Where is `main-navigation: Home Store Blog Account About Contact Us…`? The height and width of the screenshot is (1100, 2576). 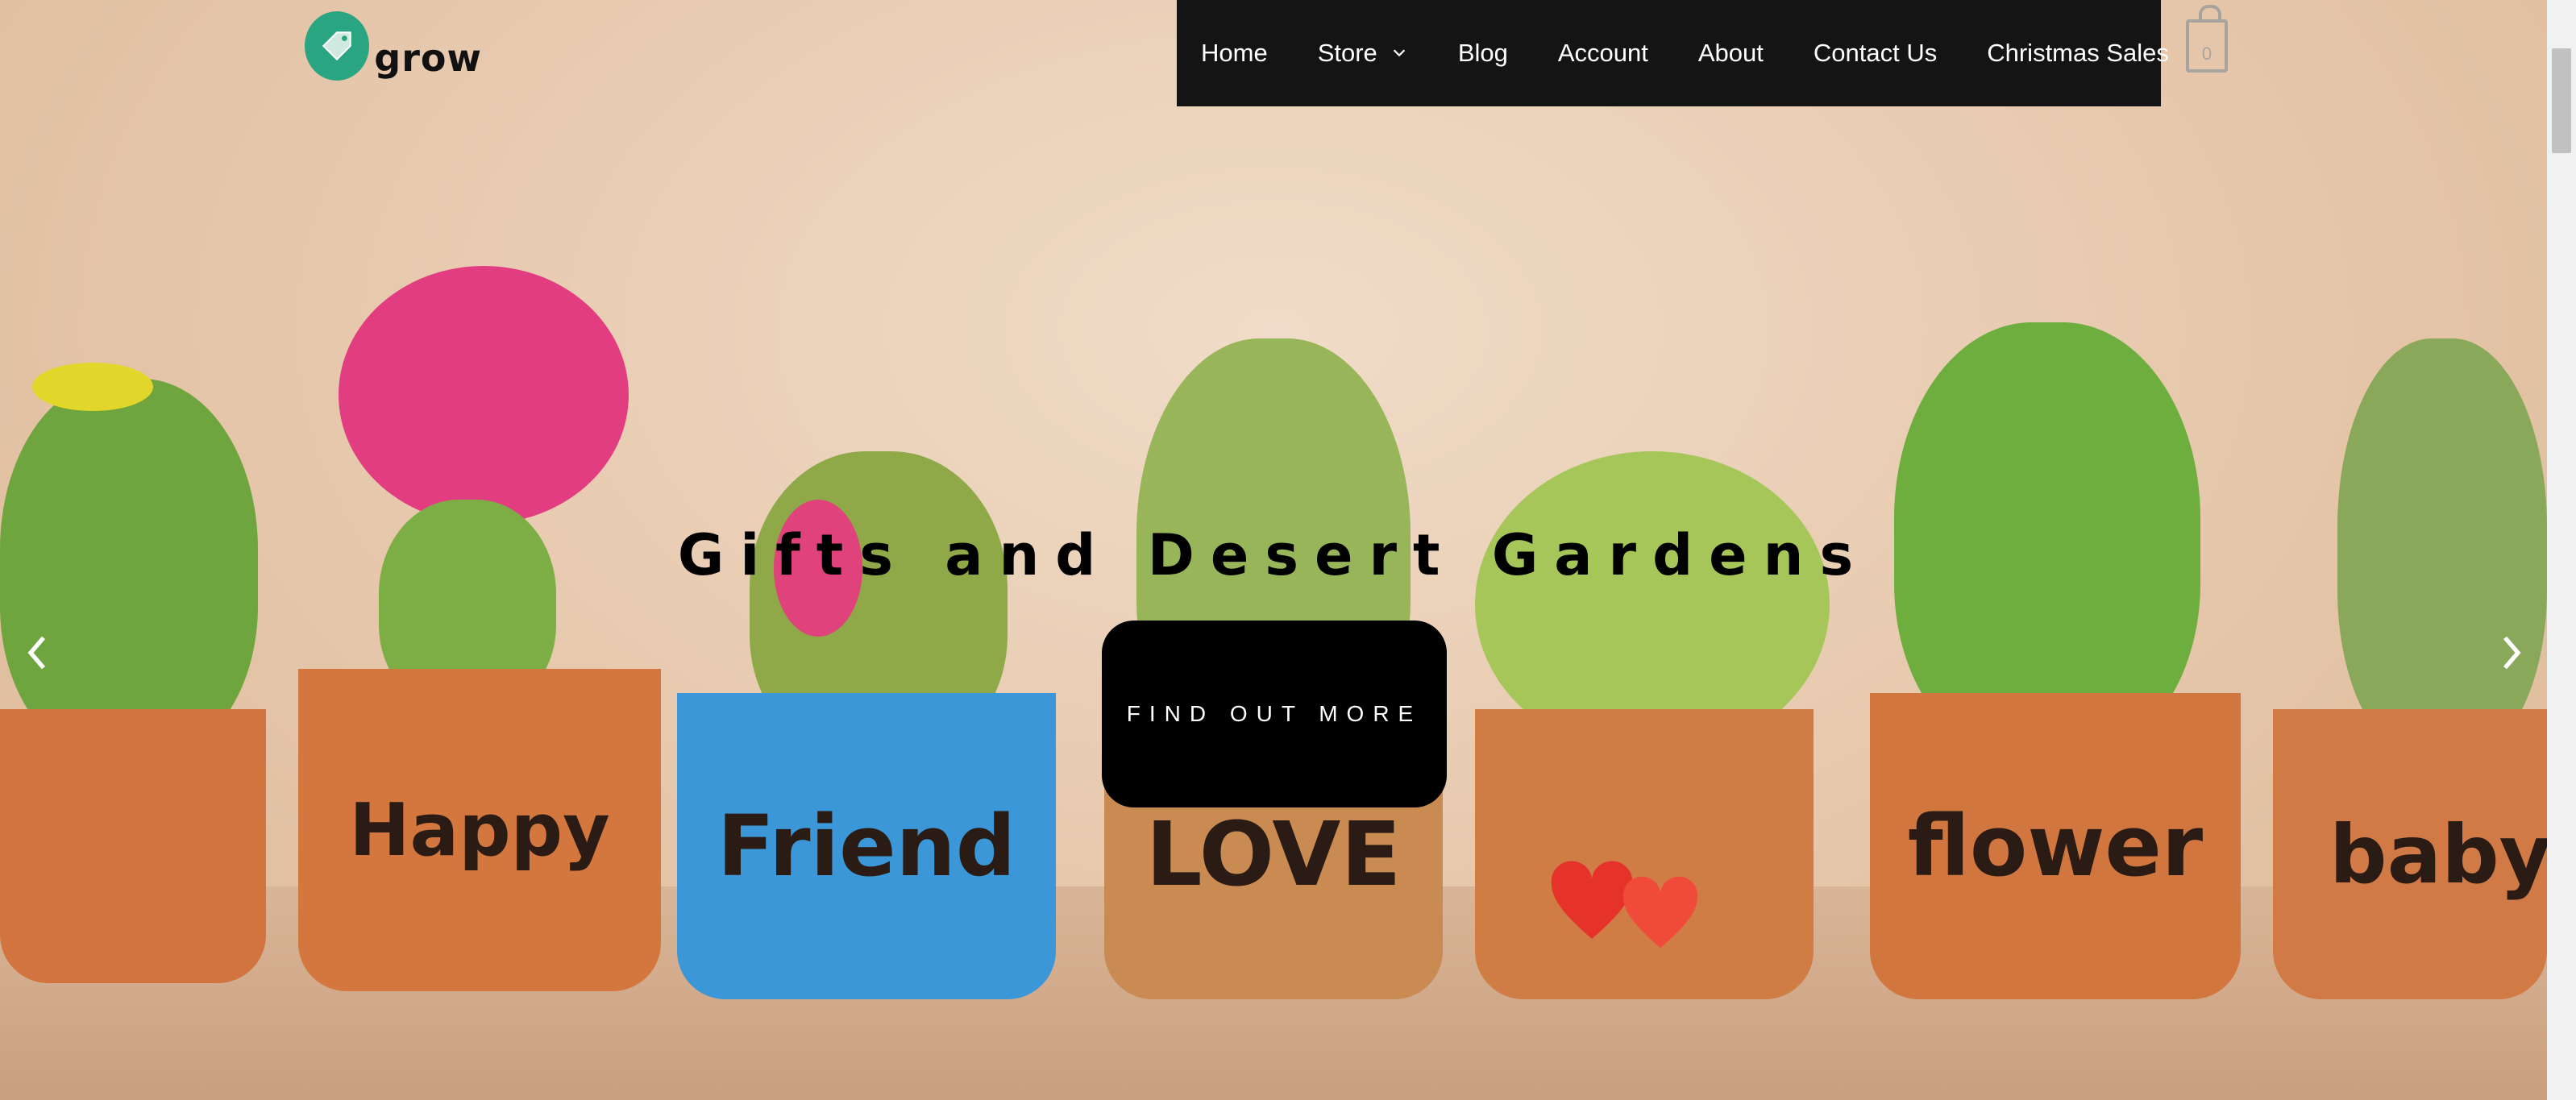 main-navigation: Home Store Blog Account About Contact Us… is located at coordinates (1673, 53).